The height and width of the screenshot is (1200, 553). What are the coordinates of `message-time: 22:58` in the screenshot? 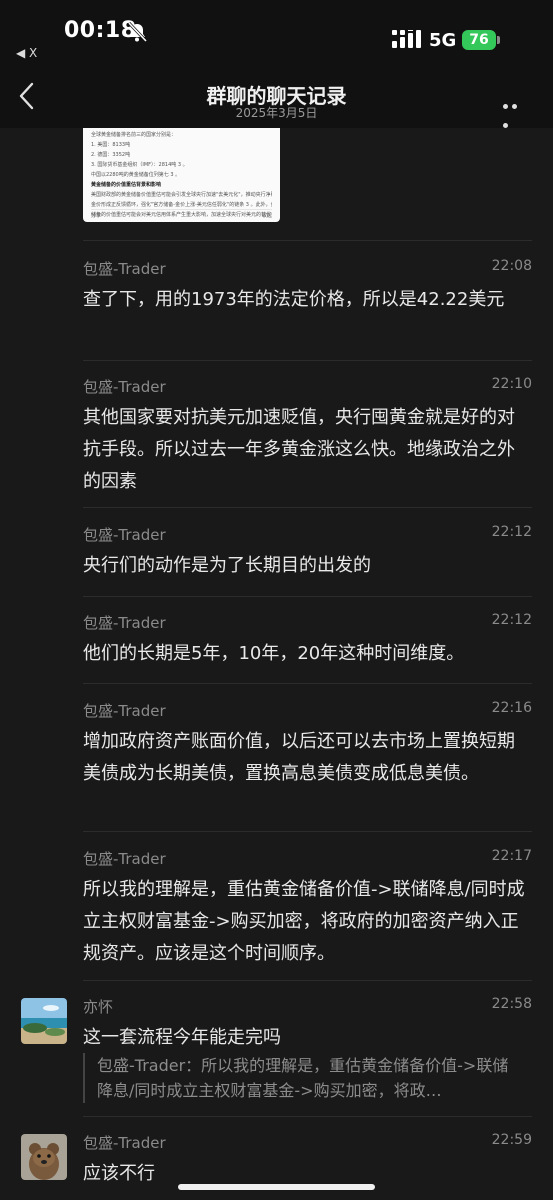 It's located at (511, 1004).